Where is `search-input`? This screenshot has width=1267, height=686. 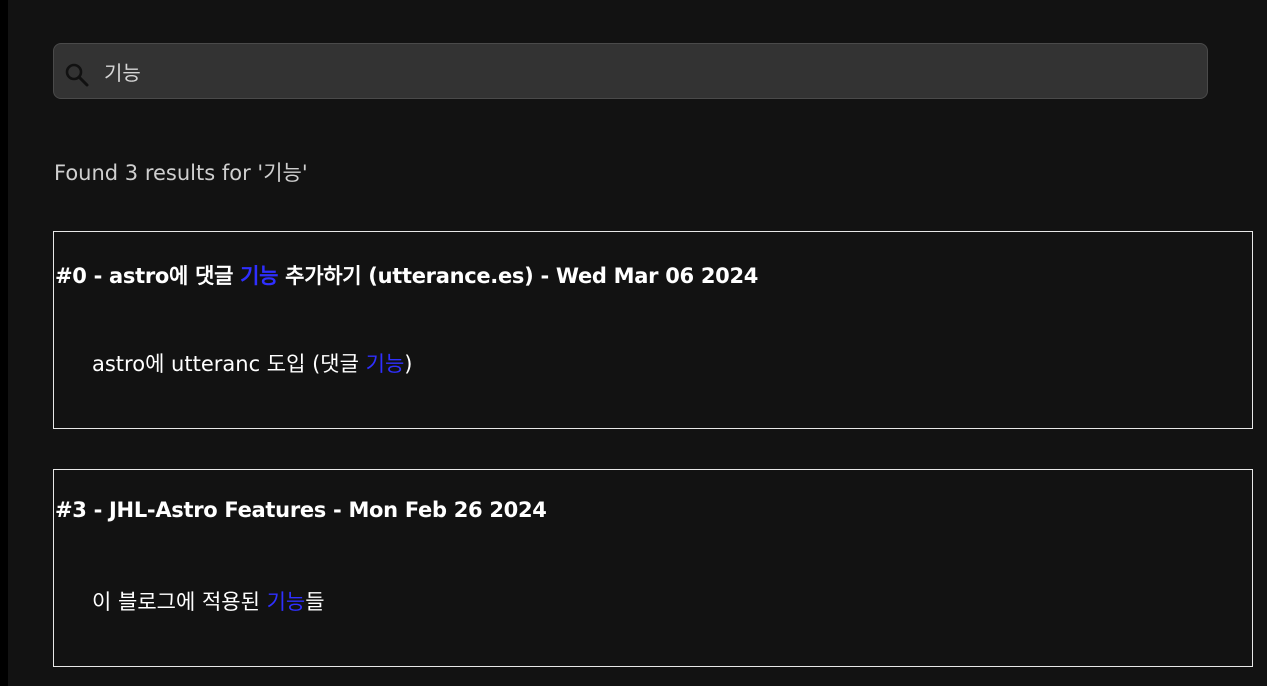
search-input is located at coordinates (649, 71).